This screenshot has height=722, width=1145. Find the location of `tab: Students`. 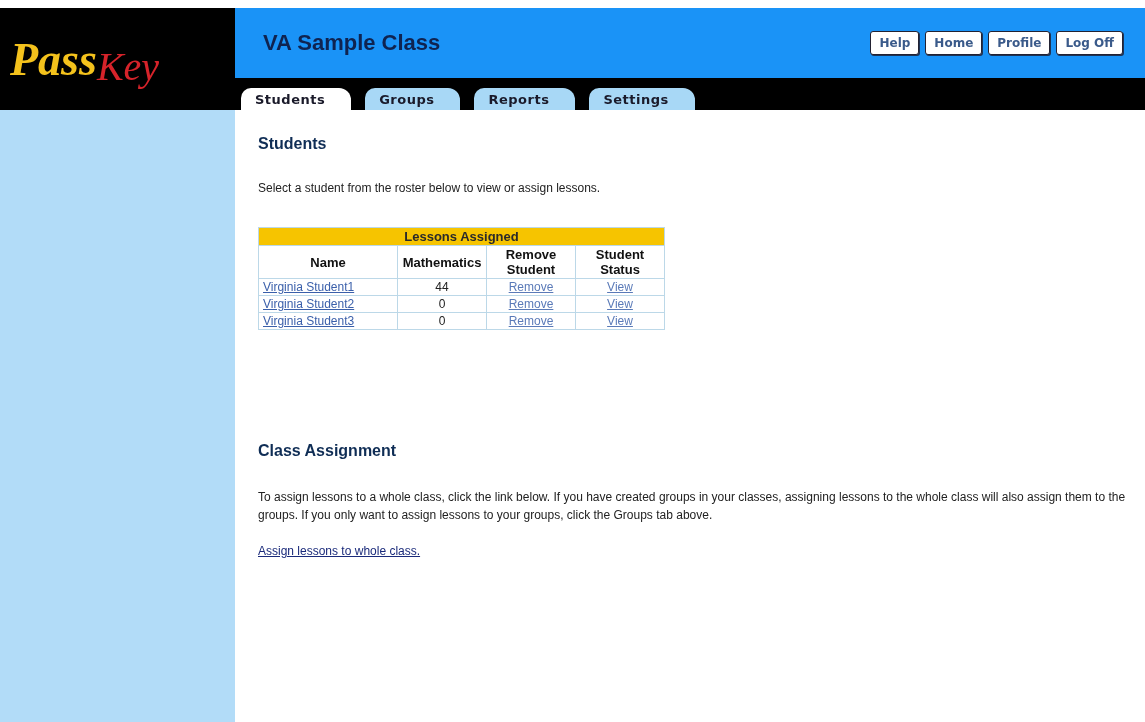

tab: Students is located at coordinates (296, 99).